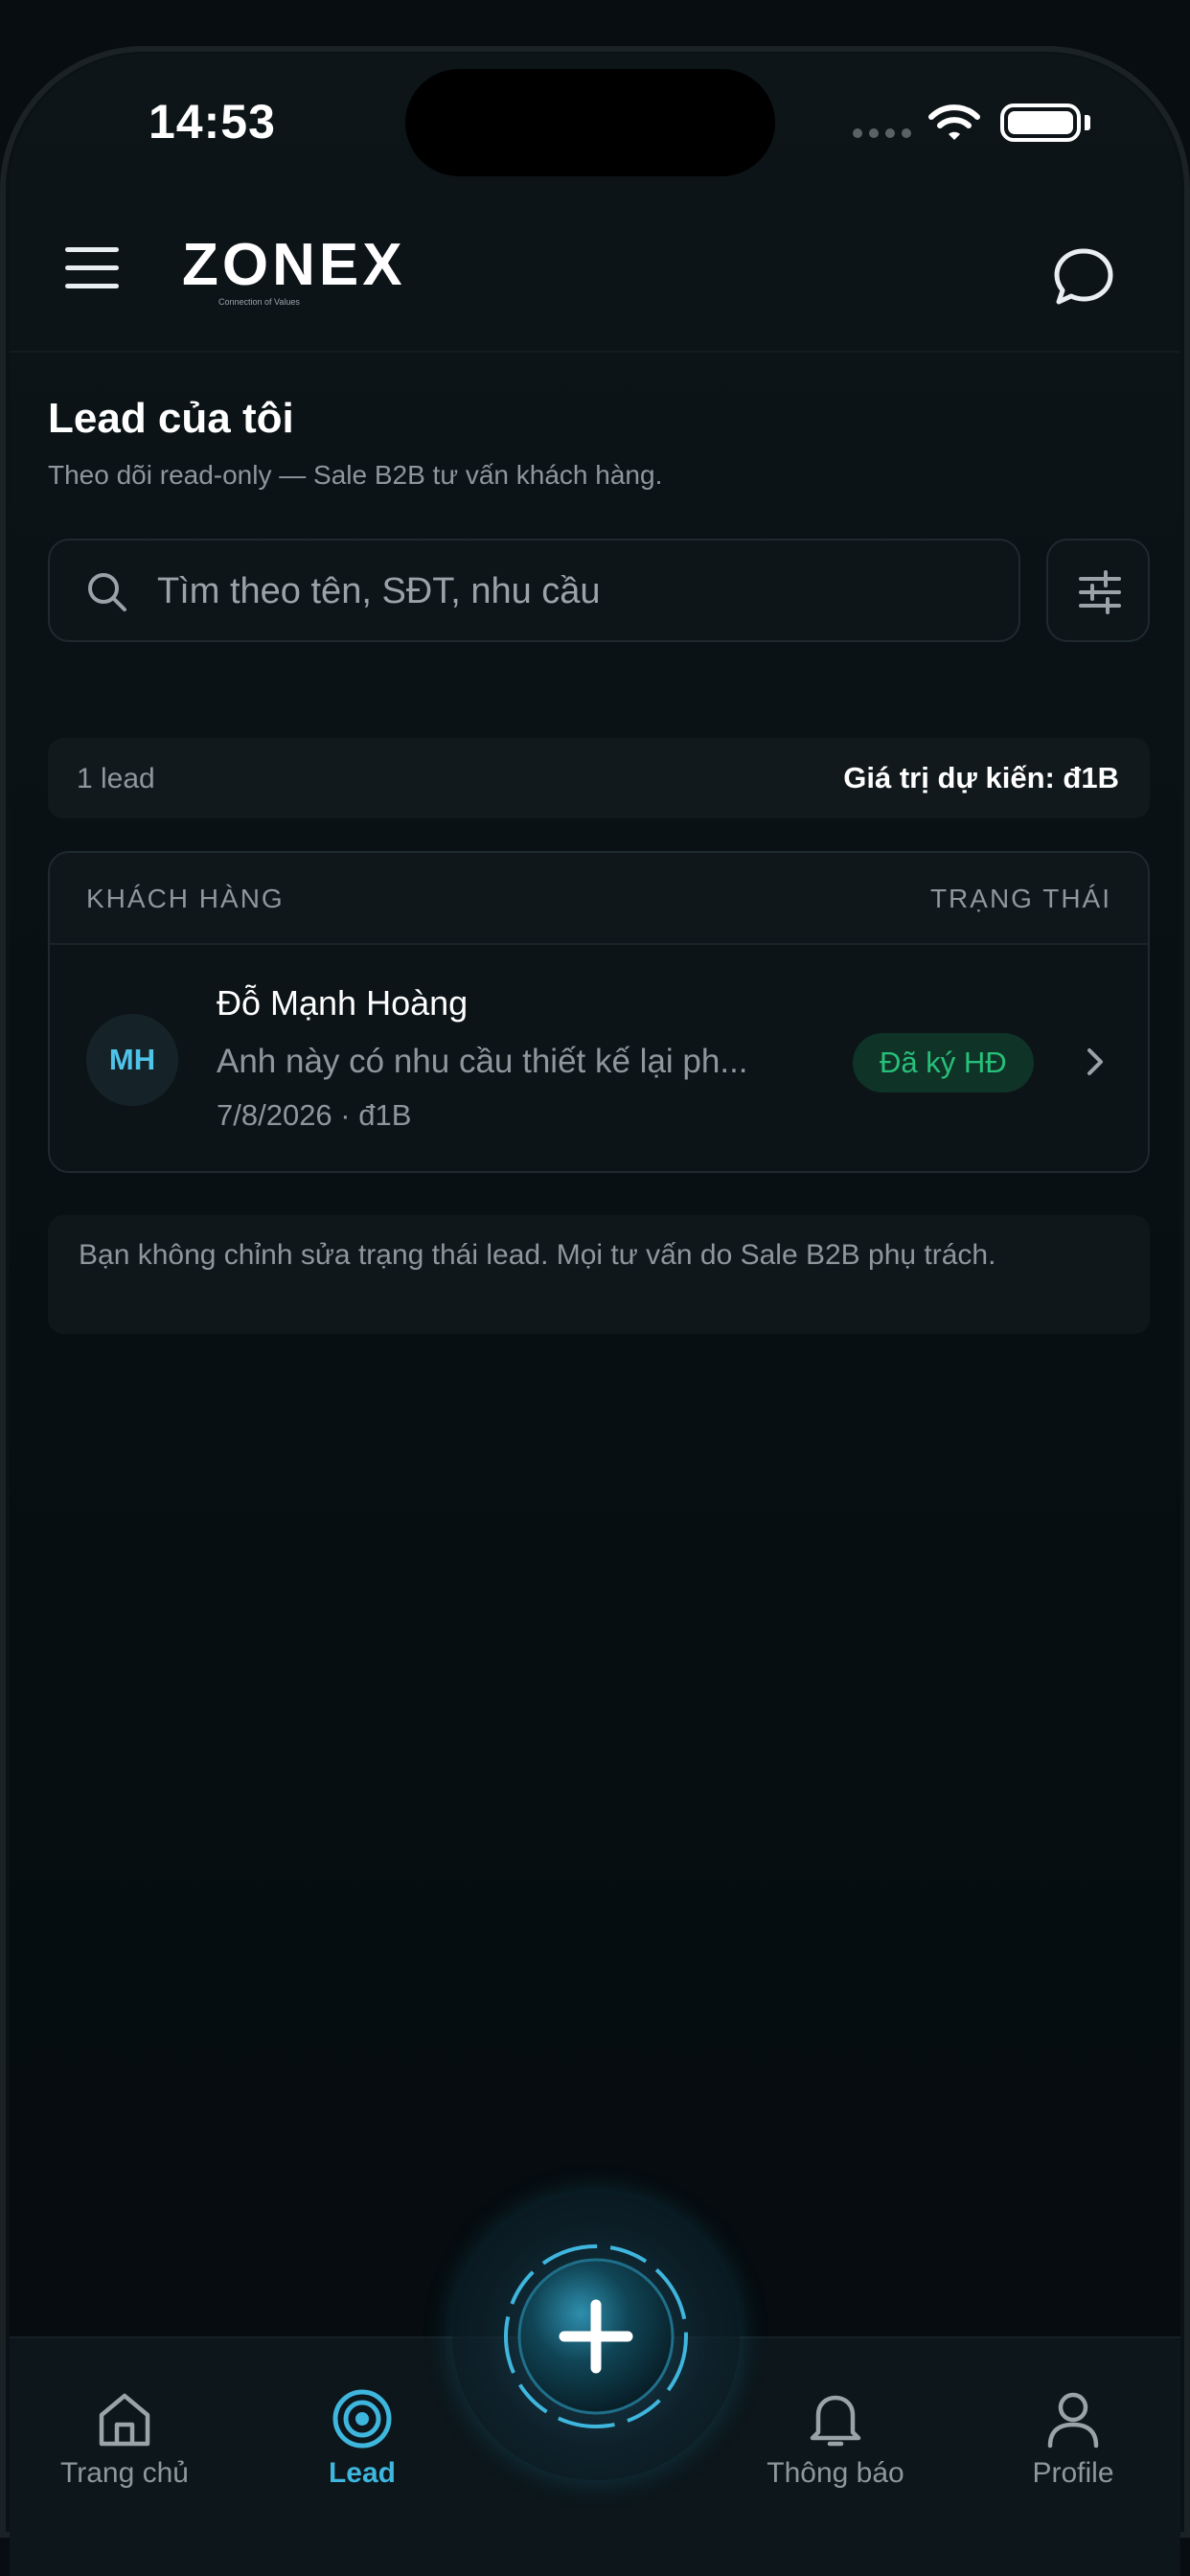 The image size is (1190, 2576). What do you see at coordinates (125, 2473) in the screenshot?
I see `tab-home-label: Trang chủ` at bounding box center [125, 2473].